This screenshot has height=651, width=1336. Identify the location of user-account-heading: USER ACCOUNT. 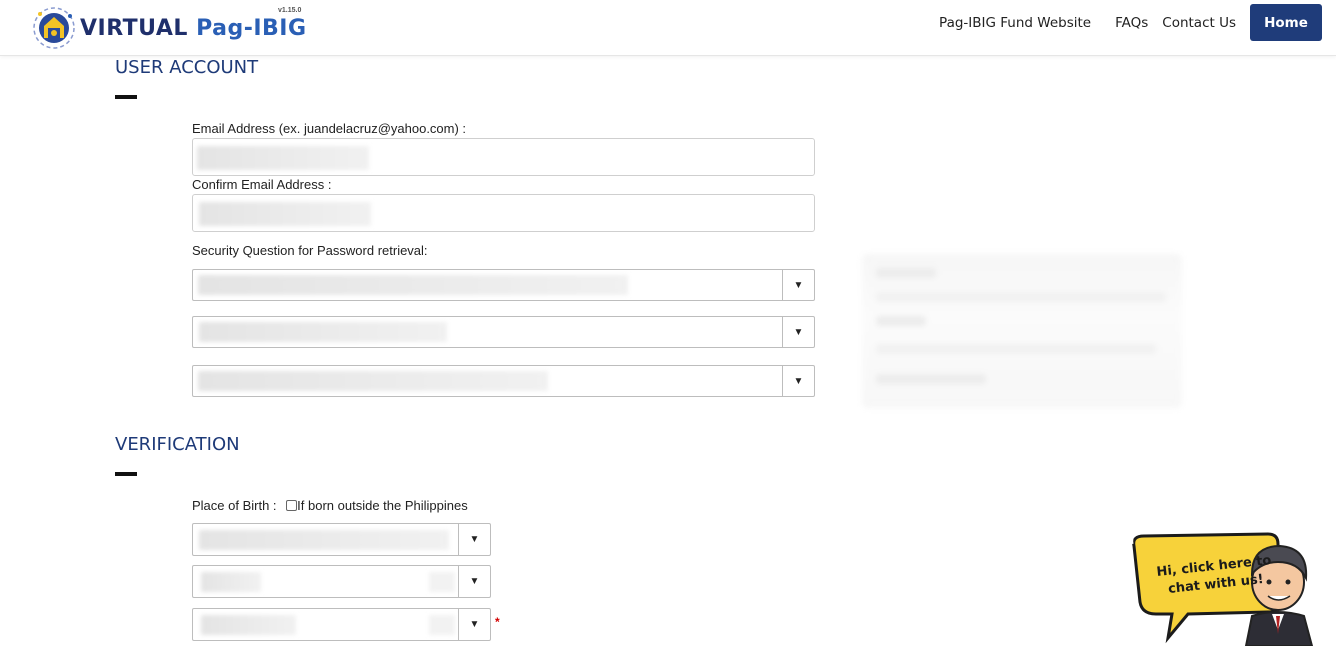
(187, 67).